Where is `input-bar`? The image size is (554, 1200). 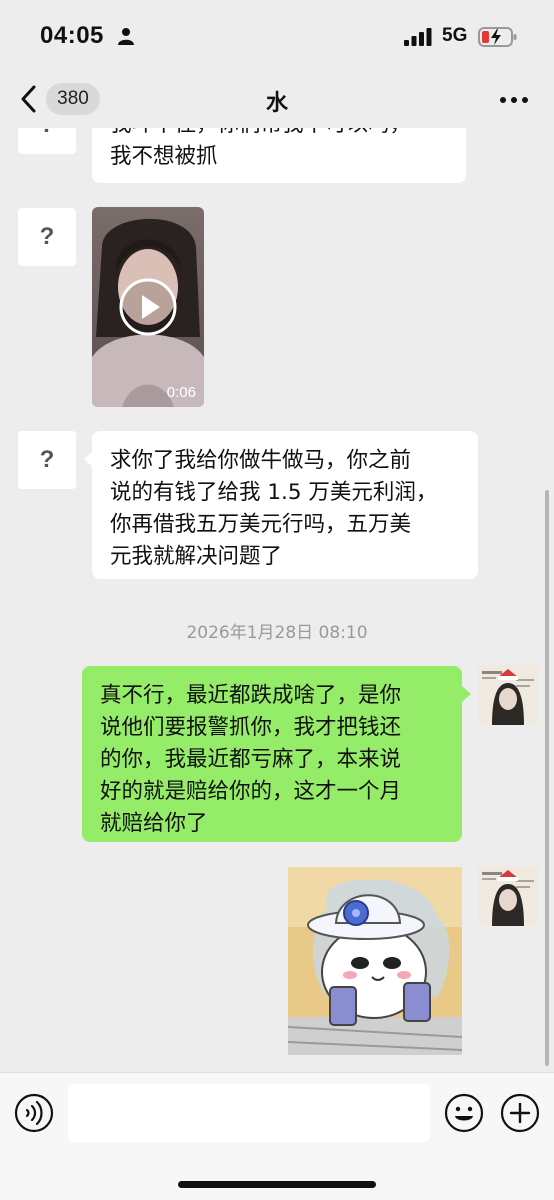 input-bar is located at coordinates (277, 1136).